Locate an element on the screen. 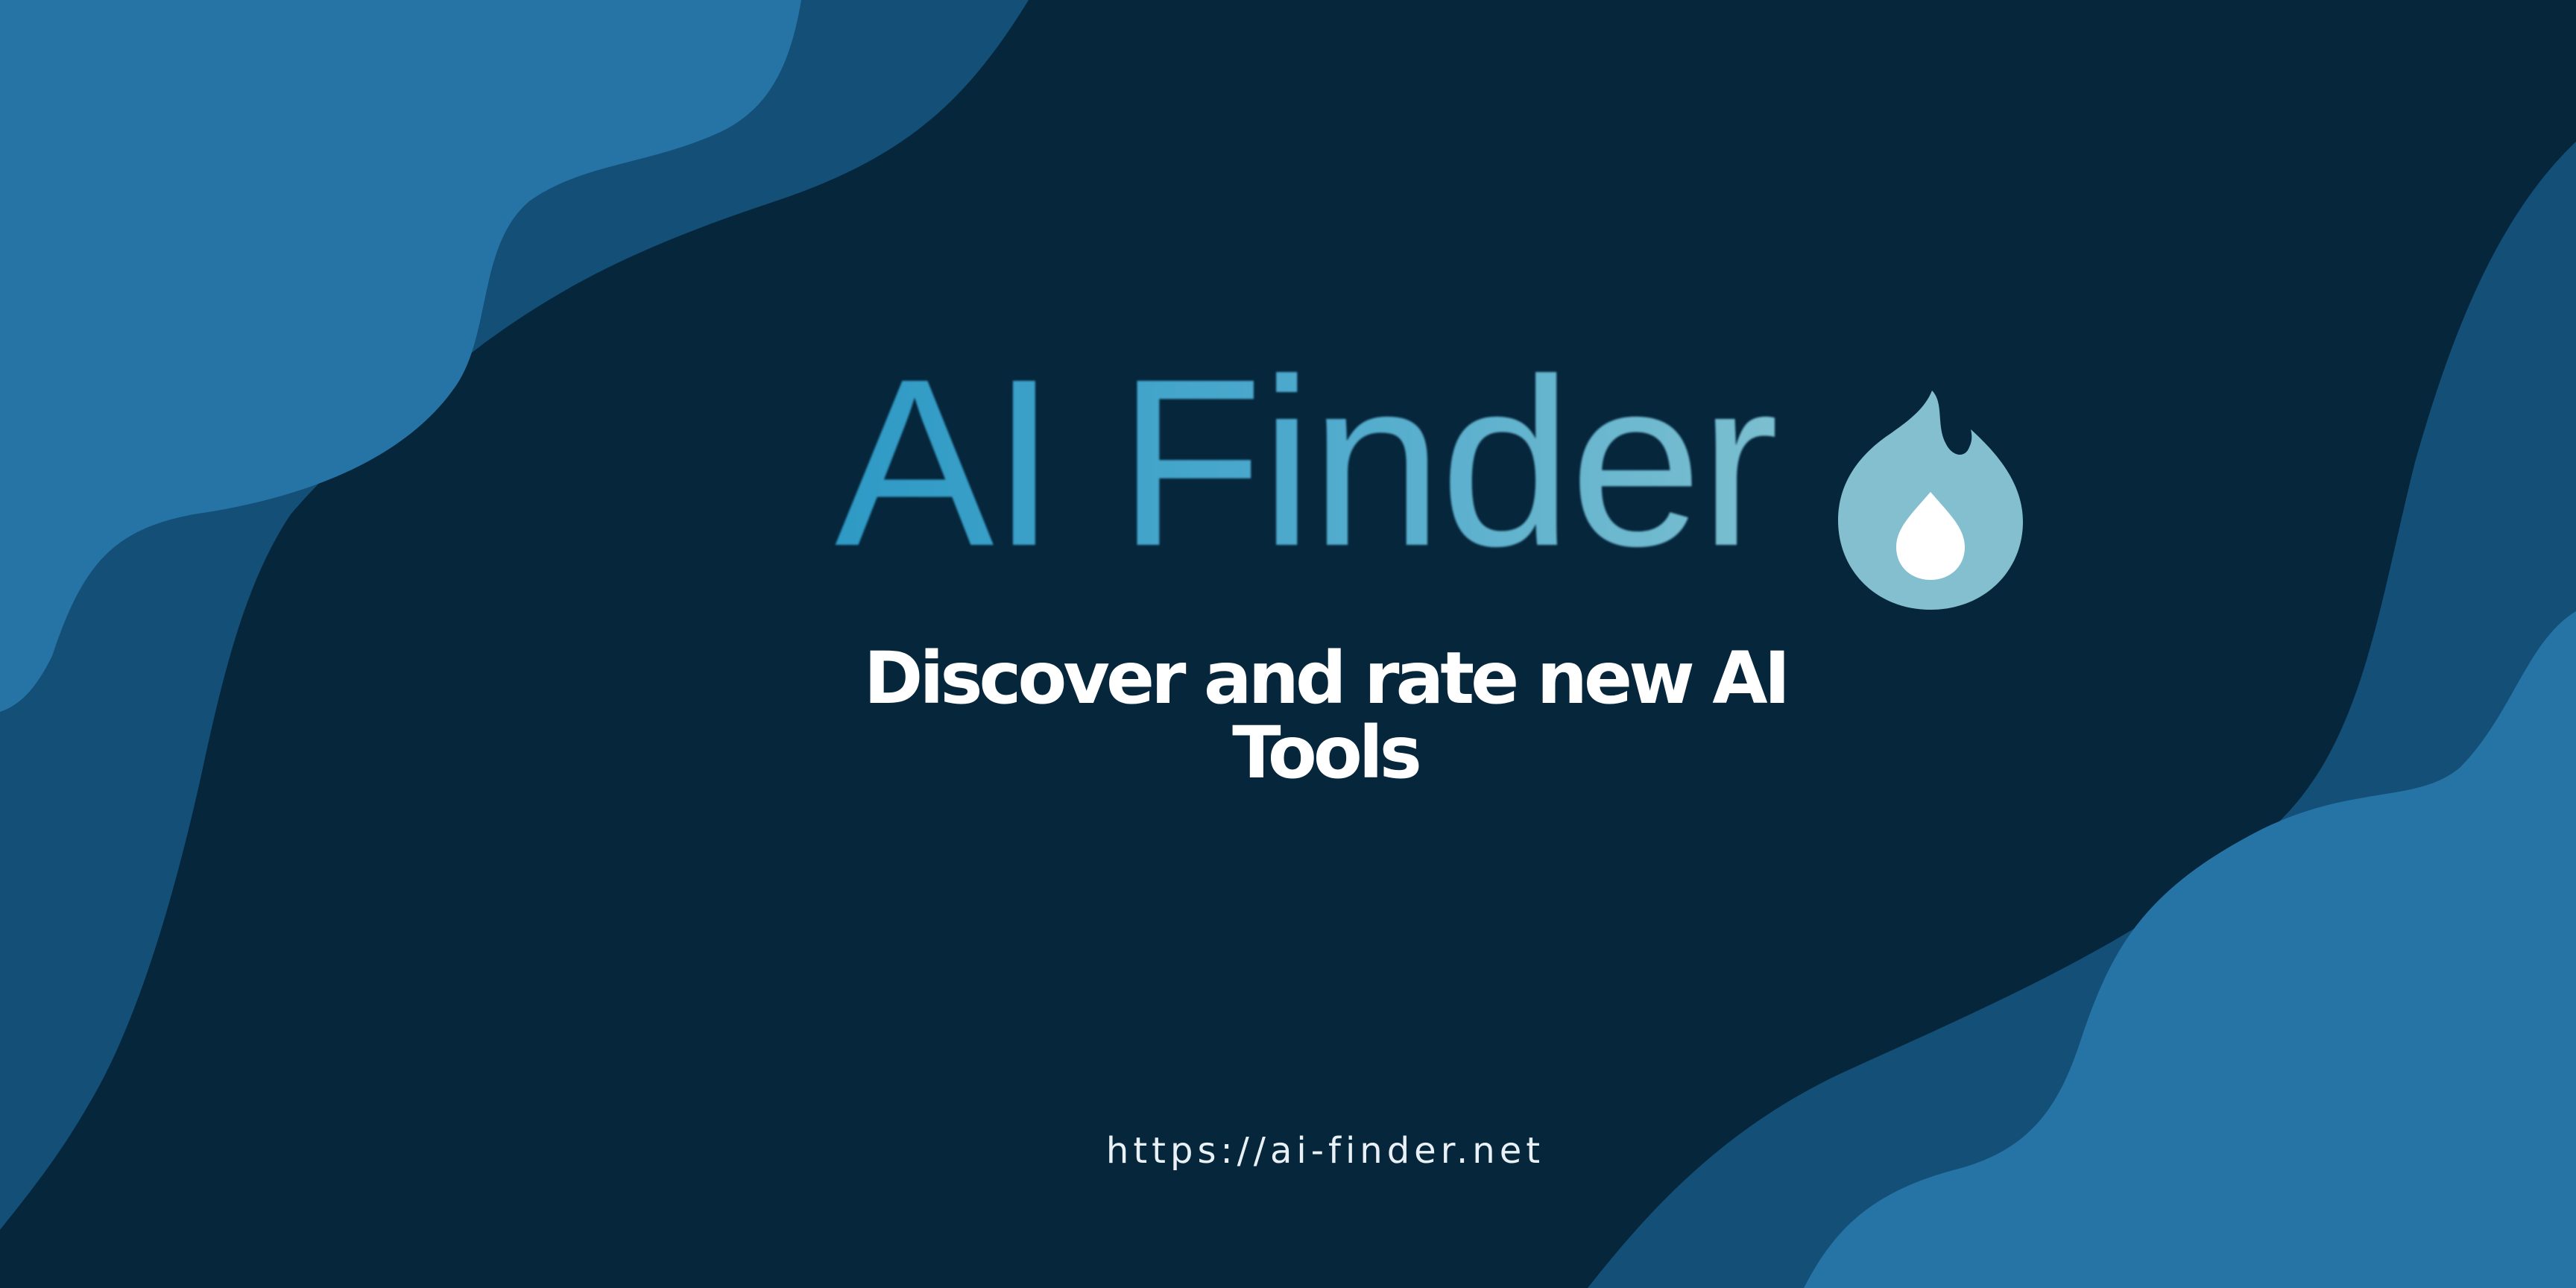 The width and height of the screenshot is (2576, 1288). website-url: https://ai-finder.net is located at coordinates (1325, 1151).